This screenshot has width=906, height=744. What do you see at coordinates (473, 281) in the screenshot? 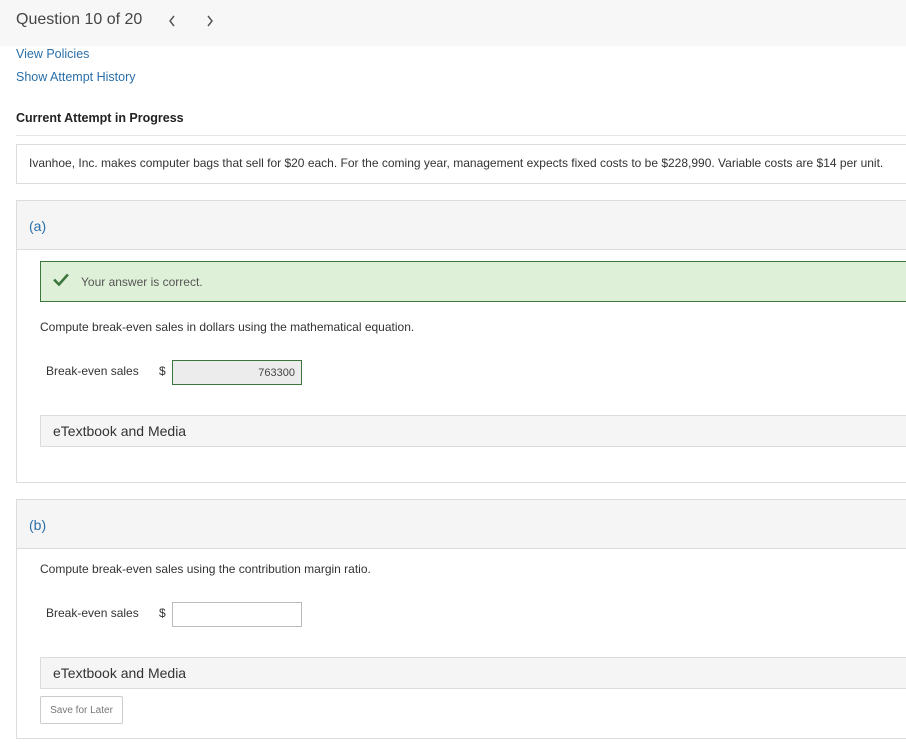
I see `correct-answer-banner: Your answer is correct.` at bounding box center [473, 281].